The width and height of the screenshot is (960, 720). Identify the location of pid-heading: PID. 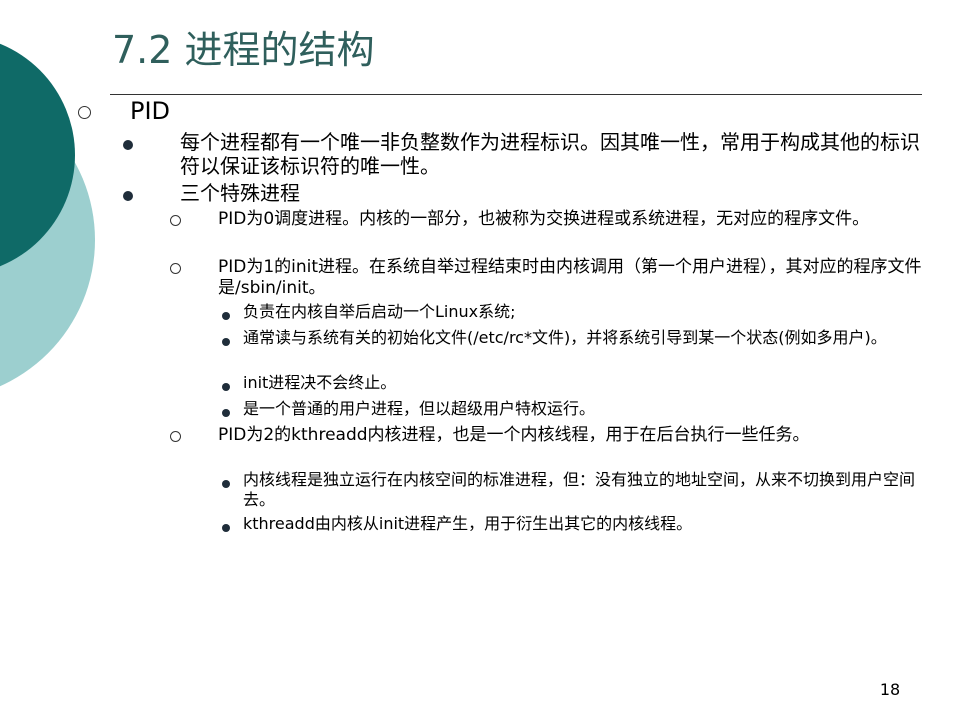
(150, 111).